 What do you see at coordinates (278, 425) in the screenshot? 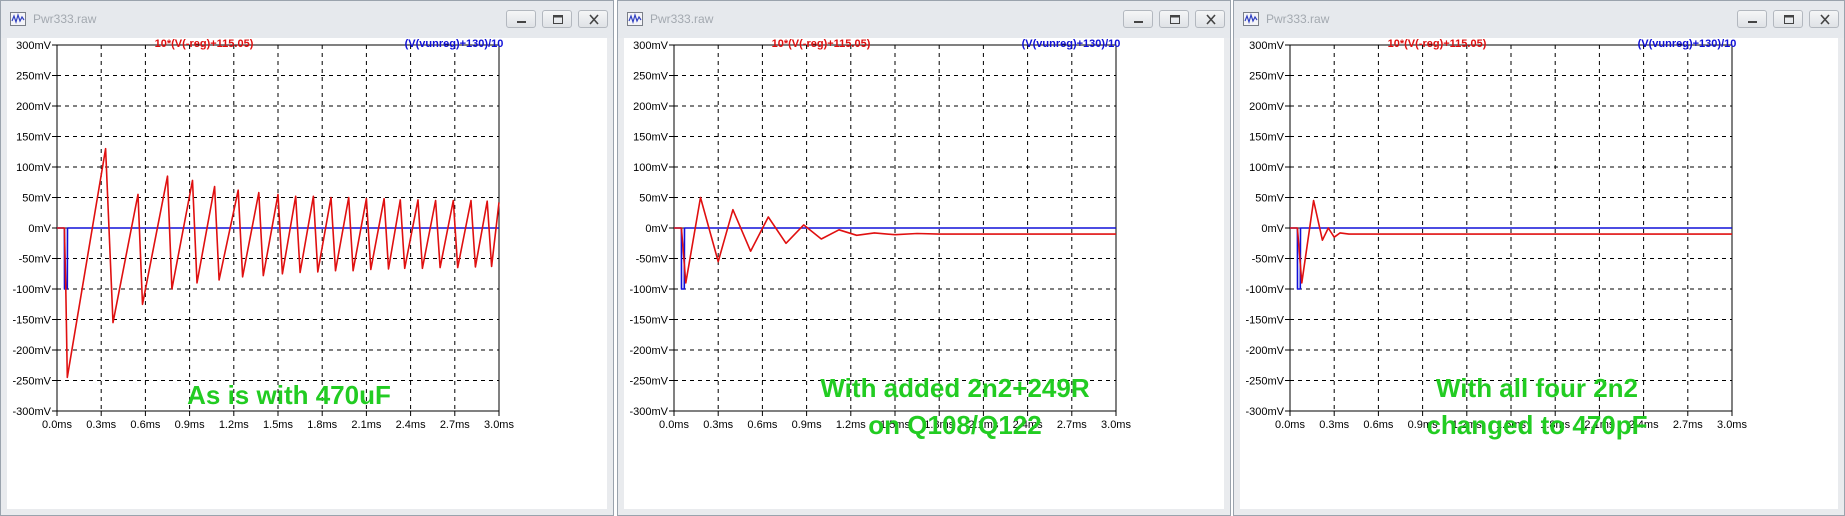
I see `x-tick-label: 1.5ms` at bounding box center [278, 425].